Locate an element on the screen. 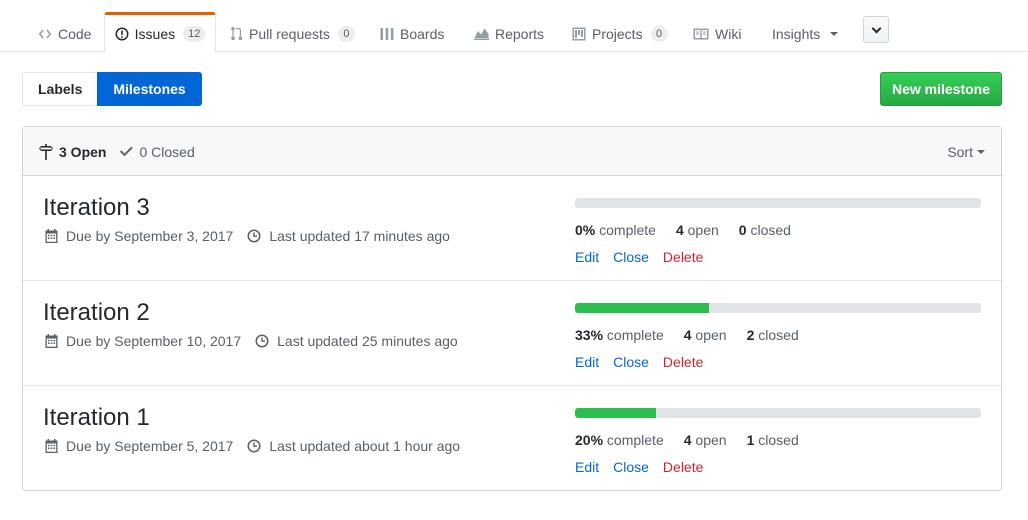  issues-counter: 12 is located at coordinates (194, 33).